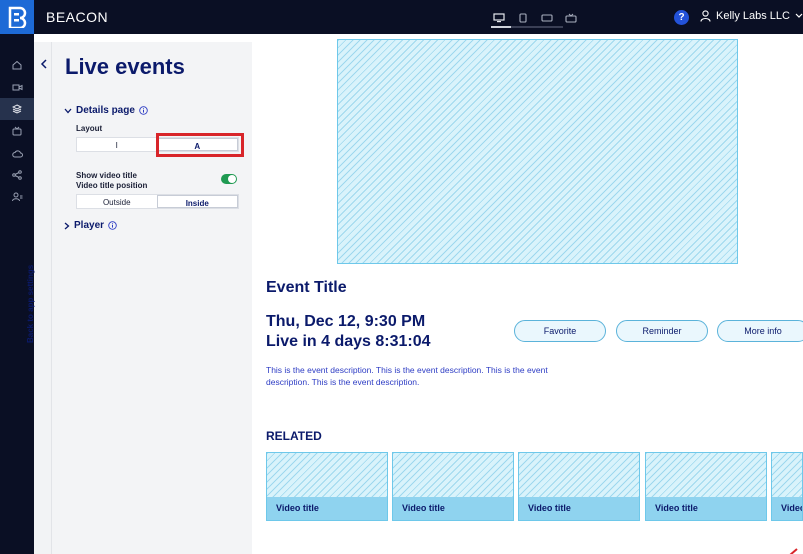 The image size is (803, 554). I want to click on back-to-app-settings-link: Back to app settings, so click(34, 305).